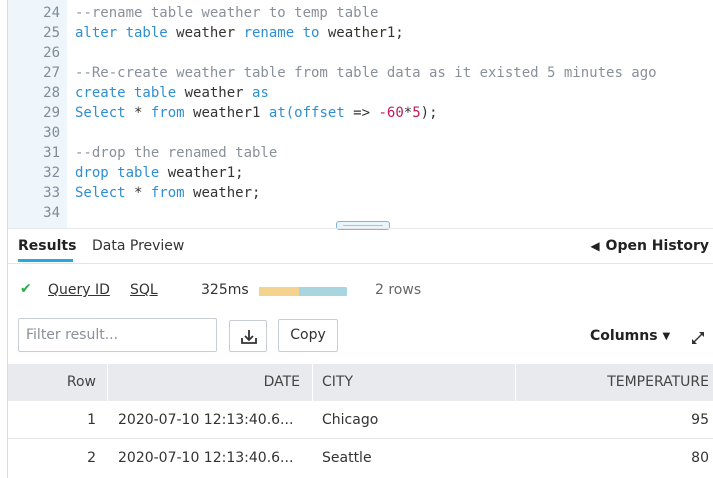 The width and height of the screenshot is (713, 478). What do you see at coordinates (700, 420) in the screenshot?
I see `cell-temperature: 95` at bounding box center [700, 420].